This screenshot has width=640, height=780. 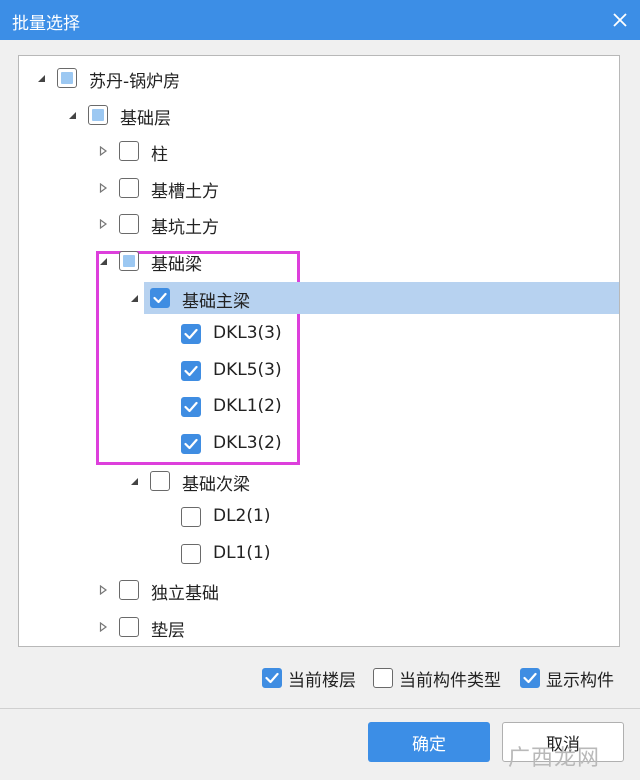 I want to click on tree-item: 独立基础, so click(x=319, y=590).